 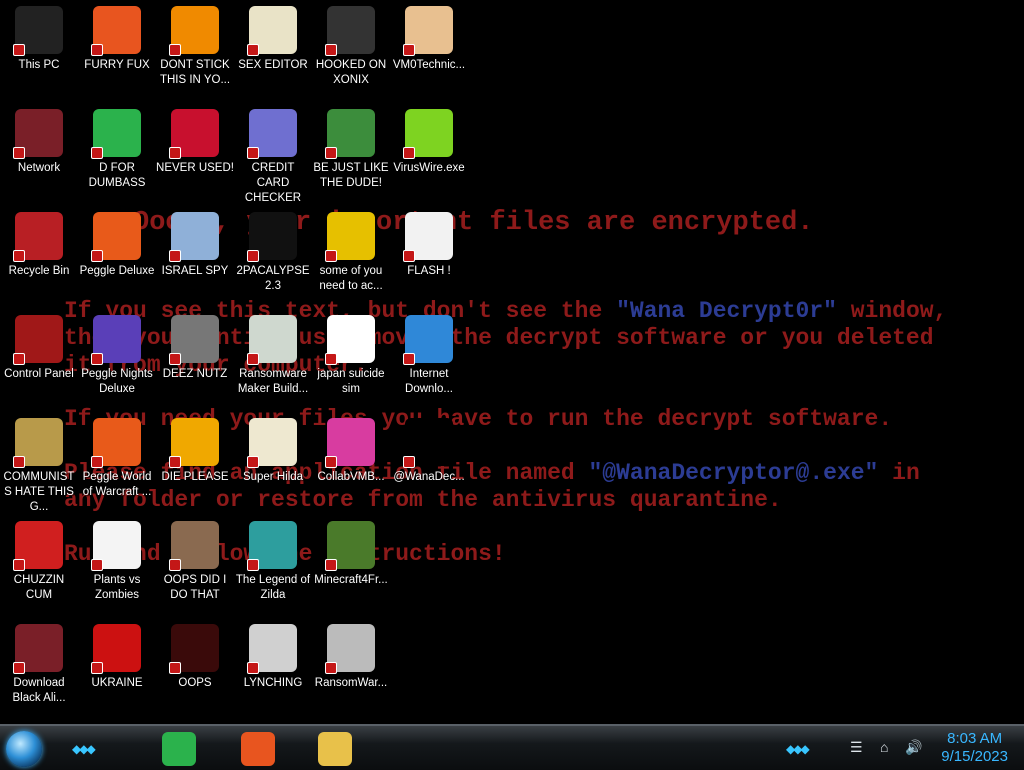 I want to click on desktop-icon: FURRY FUX, so click(x=117, y=48).